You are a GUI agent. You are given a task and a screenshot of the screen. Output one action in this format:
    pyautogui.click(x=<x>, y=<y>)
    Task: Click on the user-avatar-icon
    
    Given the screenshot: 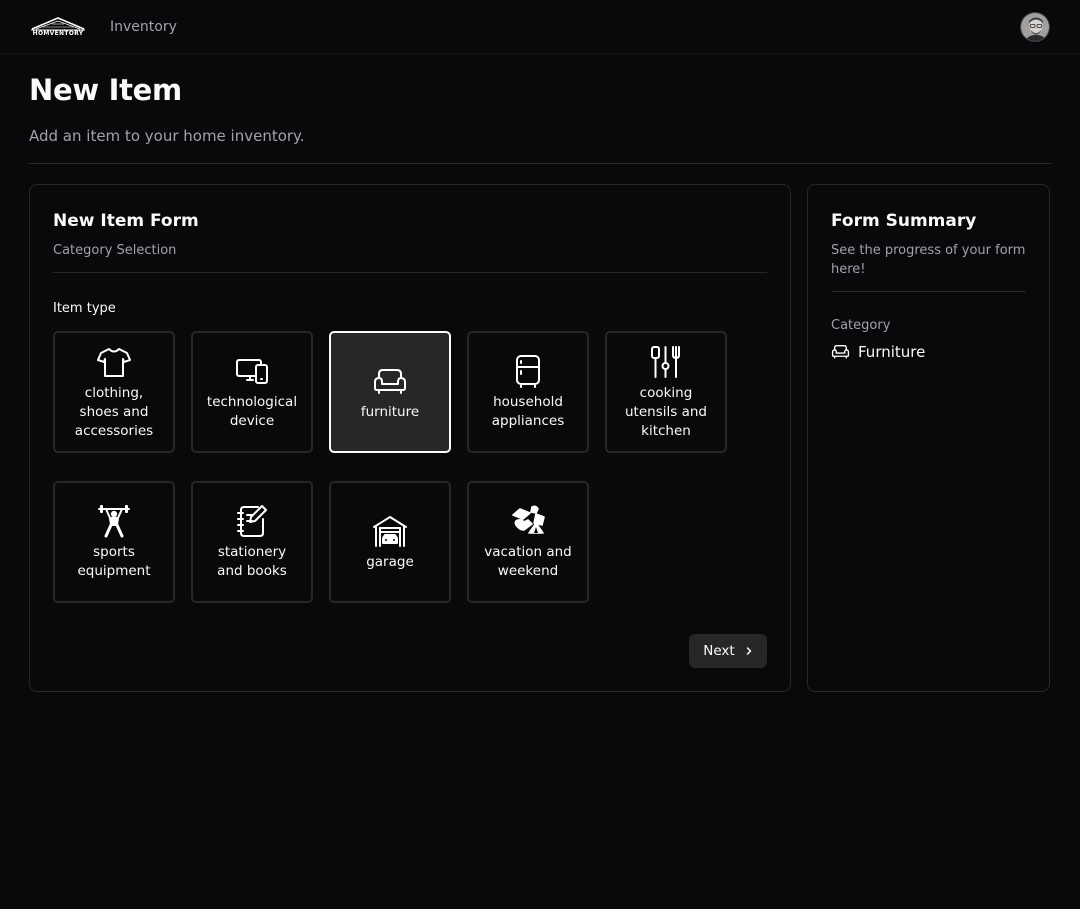 What is the action you would take?
    pyautogui.click(x=1035, y=27)
    